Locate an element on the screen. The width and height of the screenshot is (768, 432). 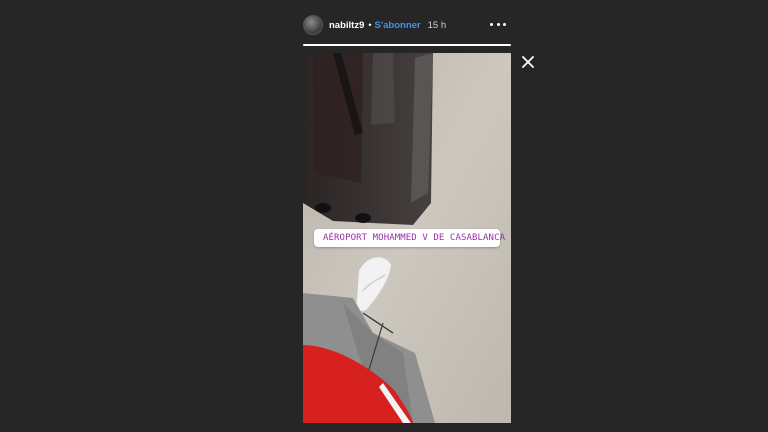
username: nabiltz9 is located at coordinates (346, 25).